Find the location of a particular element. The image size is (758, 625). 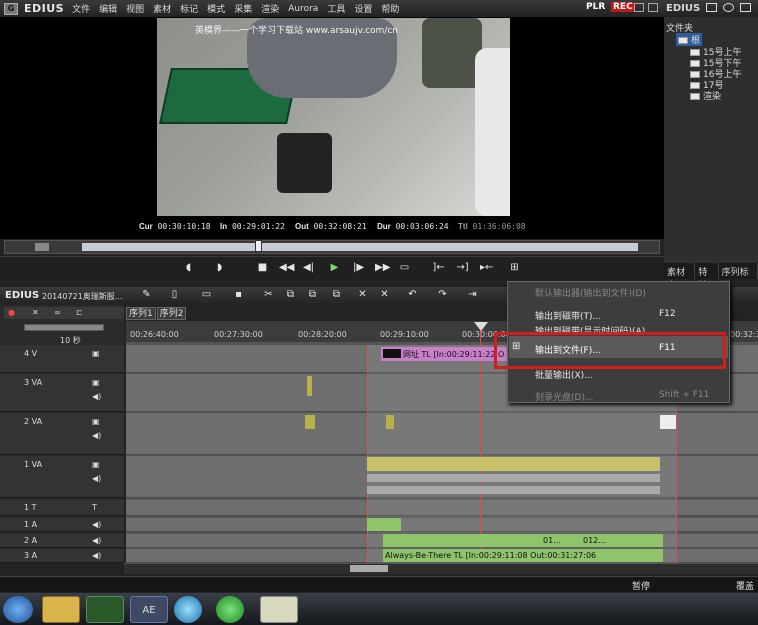

start-button-icon is located at coordinates (18, 609).